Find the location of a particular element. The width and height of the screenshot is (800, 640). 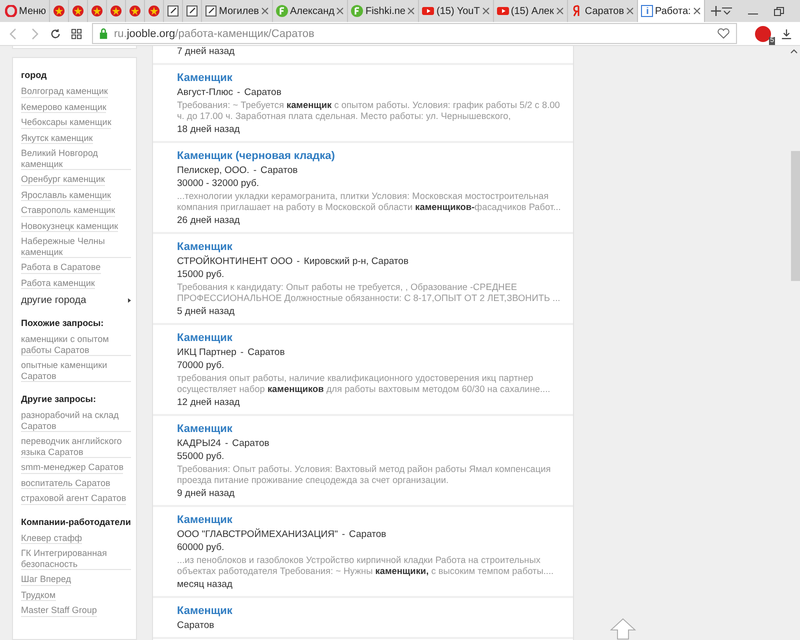

more-cities-link: другие города is located at coordinates (76, 300).